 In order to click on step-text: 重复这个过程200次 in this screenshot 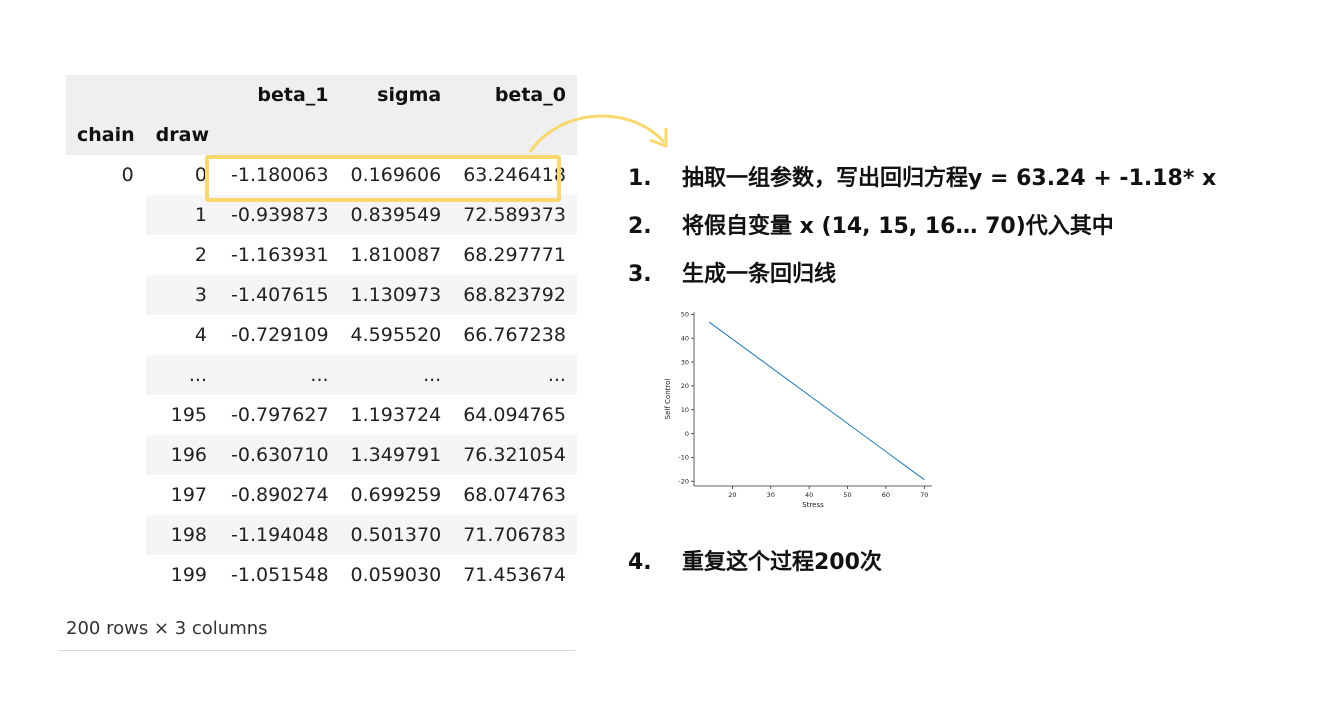, I will do `click(782, 562)`.